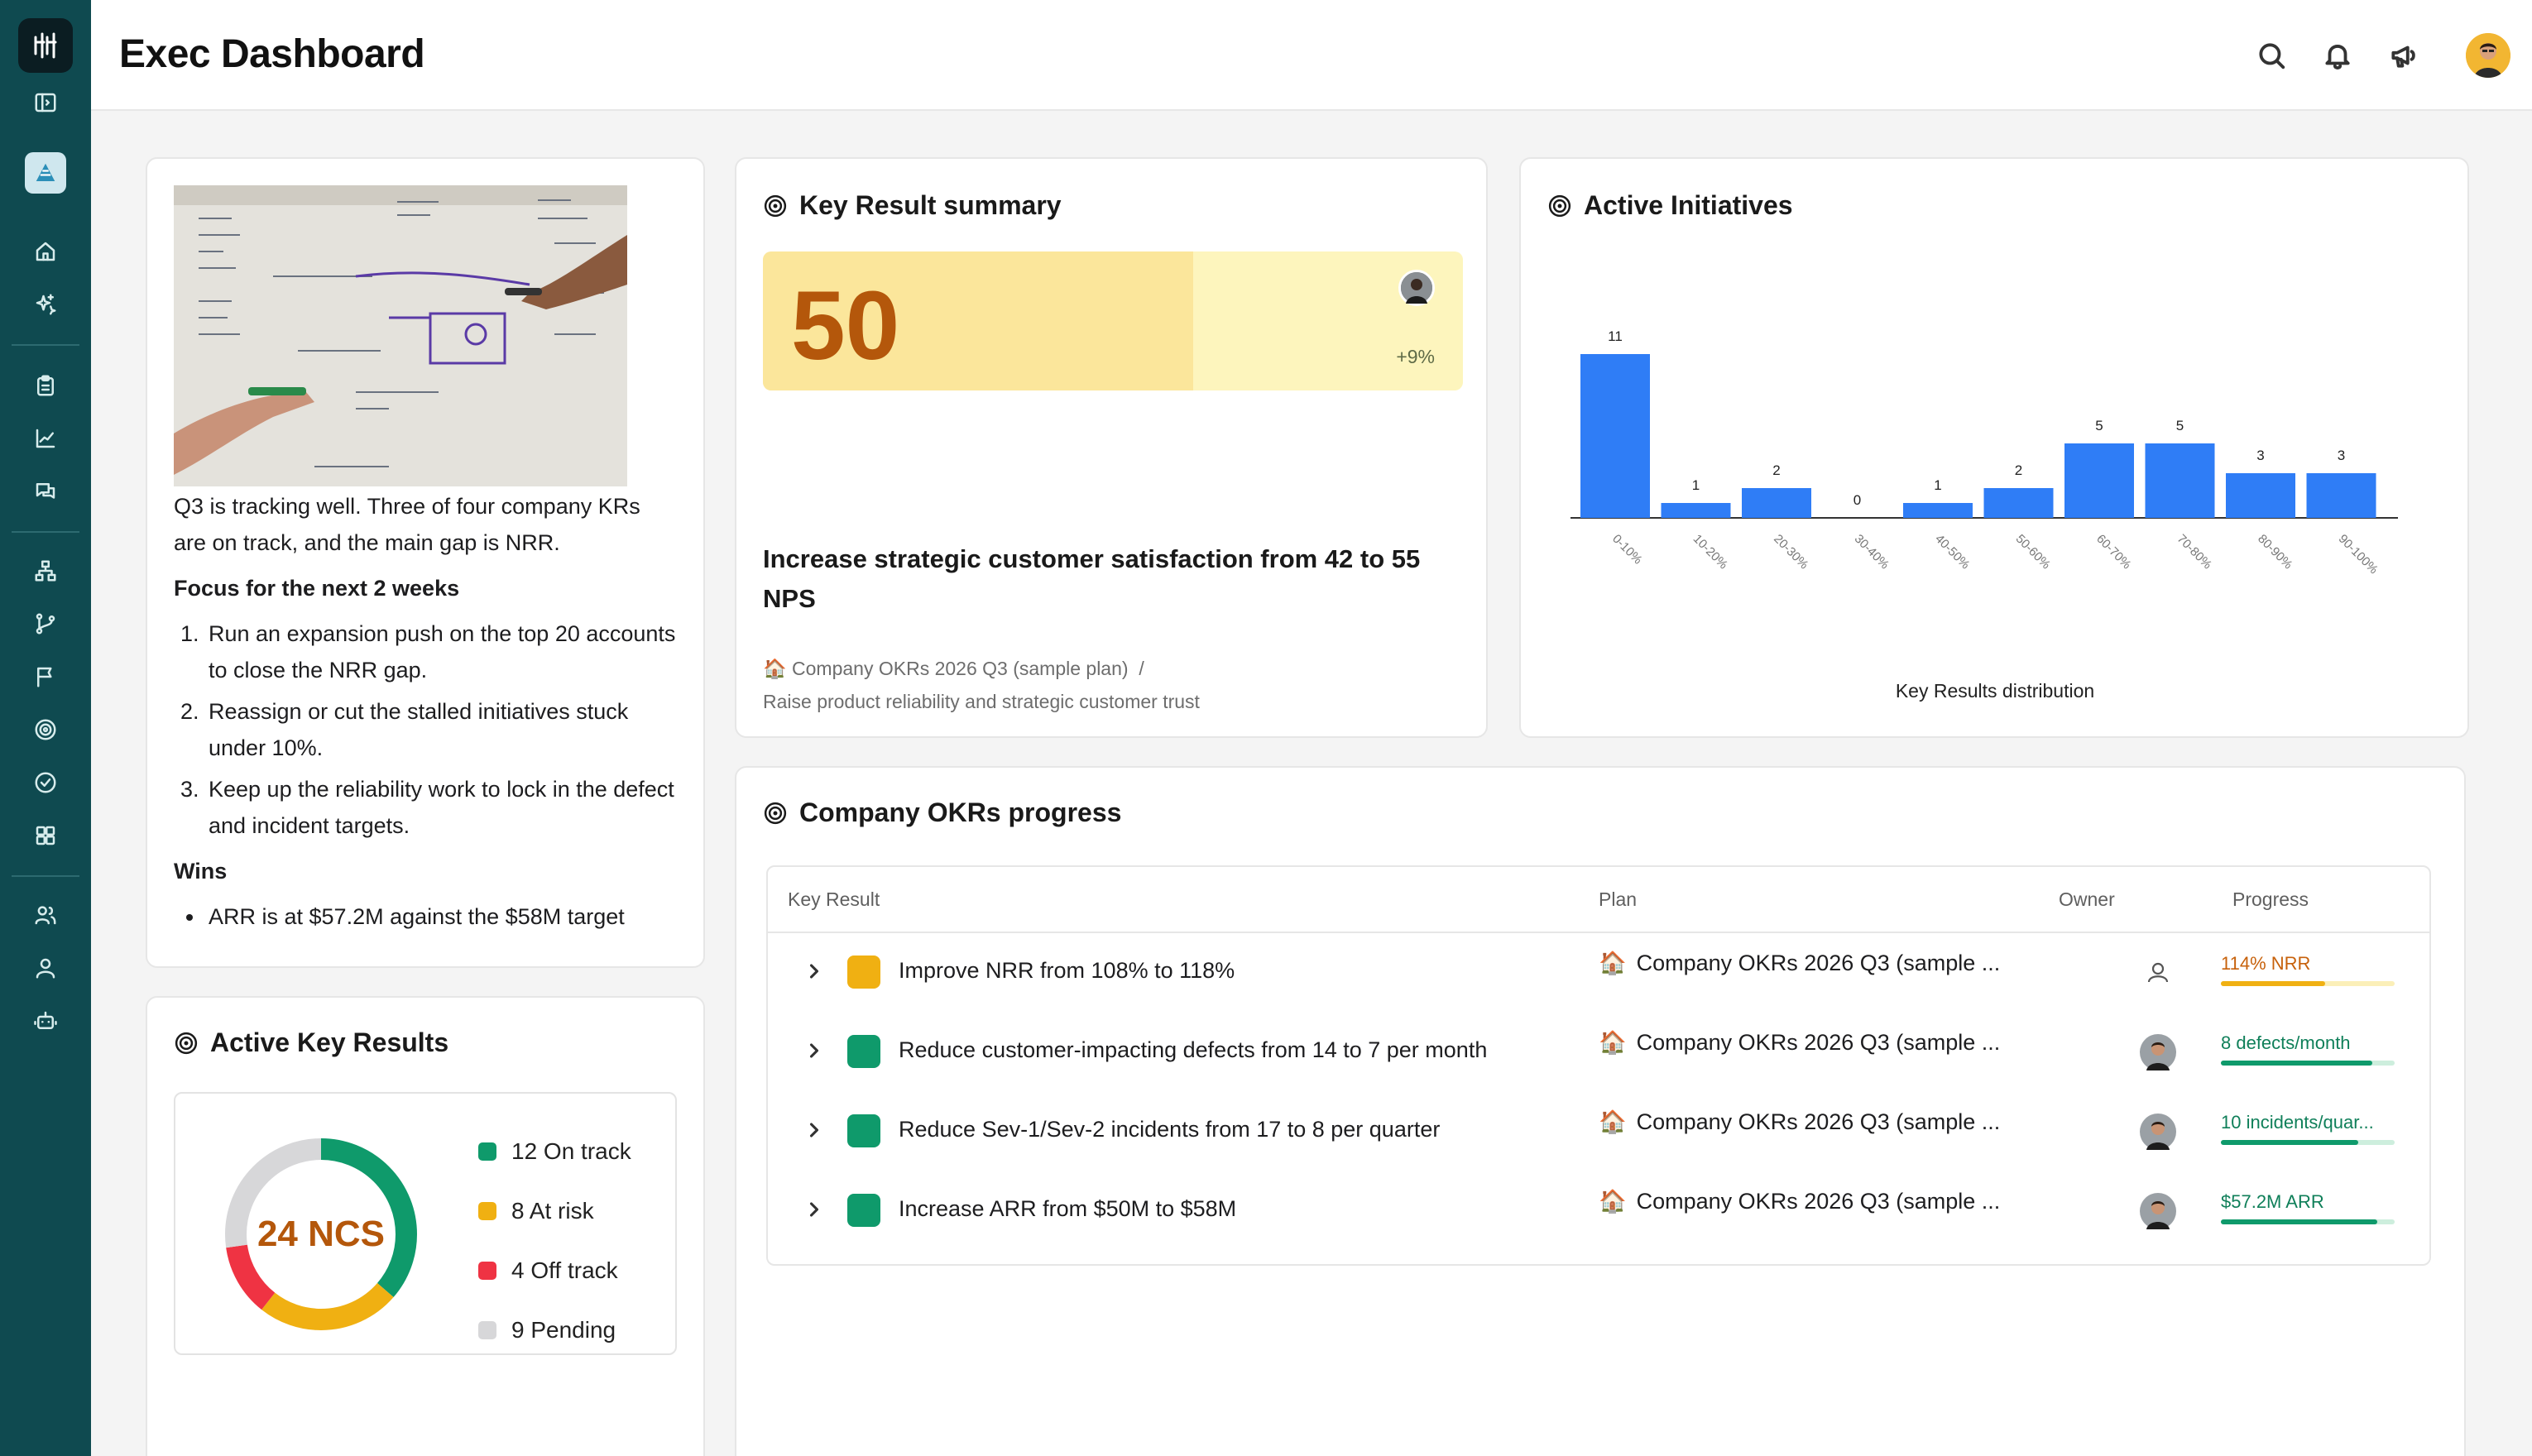 Image resolution: width=2532 pixels, height=1456 pixels. I want to click on chart-icon, so click(45, 438).